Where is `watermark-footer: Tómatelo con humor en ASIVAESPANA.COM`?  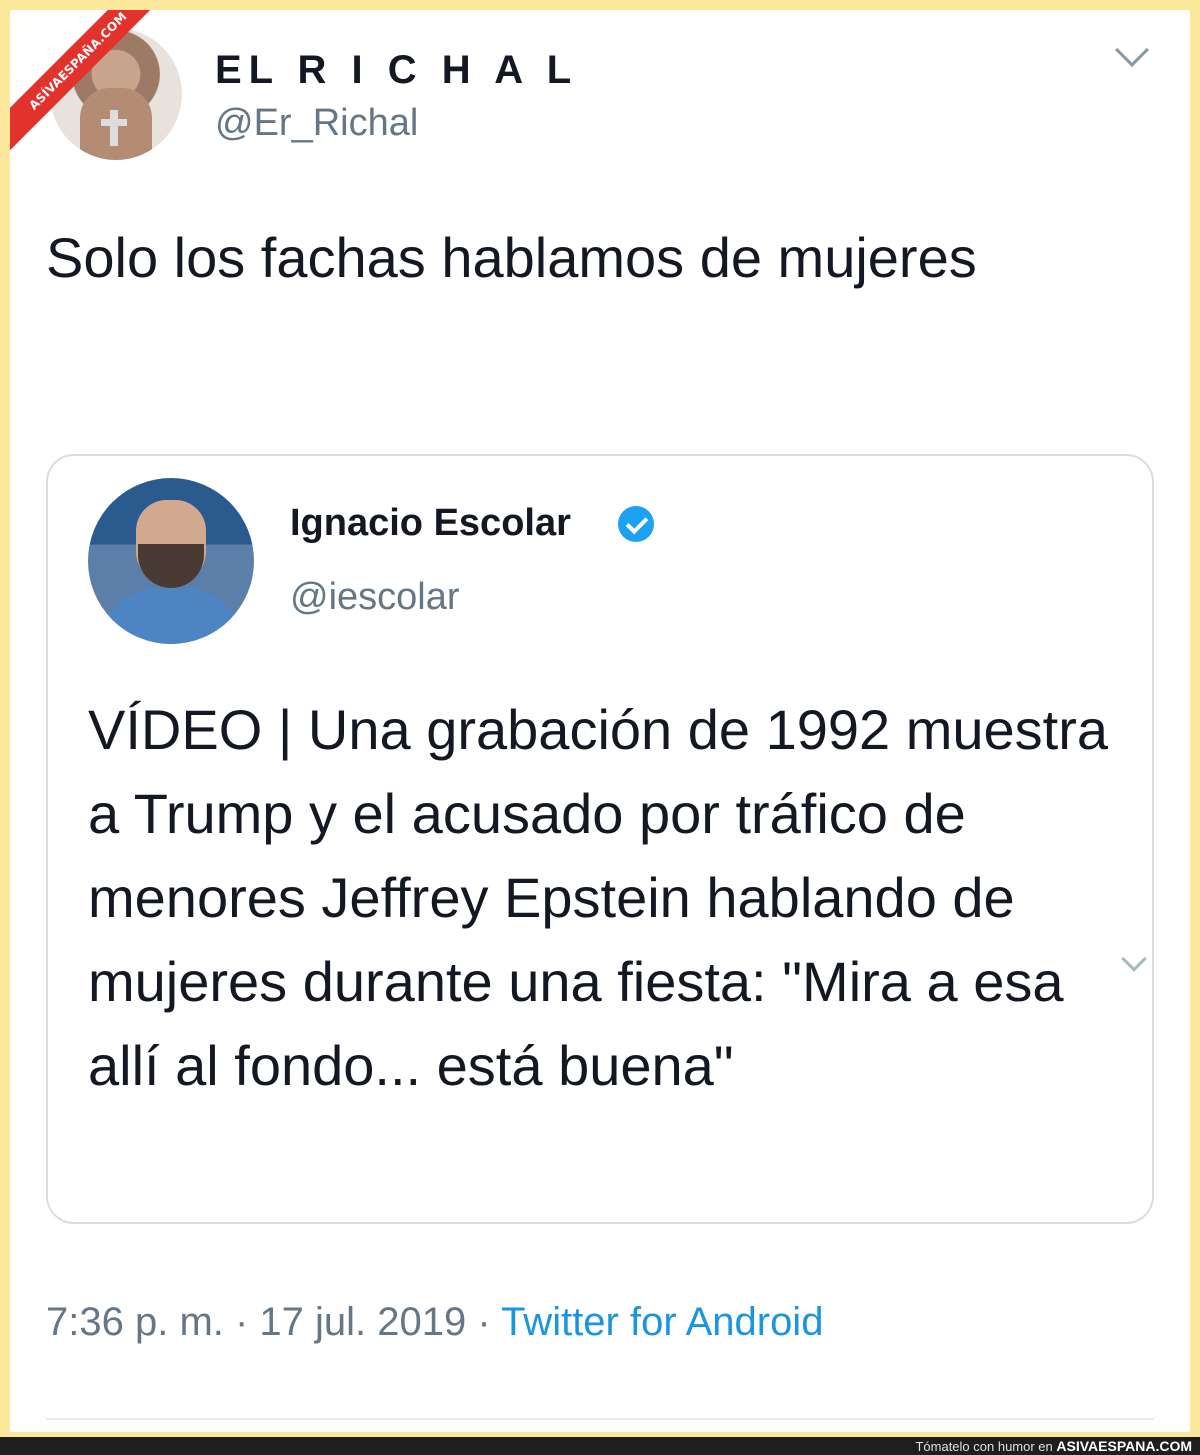
watermark-footer: Tómatelo con humor en ASIVAESPANA.COM is located at coordinates (600, 1446).